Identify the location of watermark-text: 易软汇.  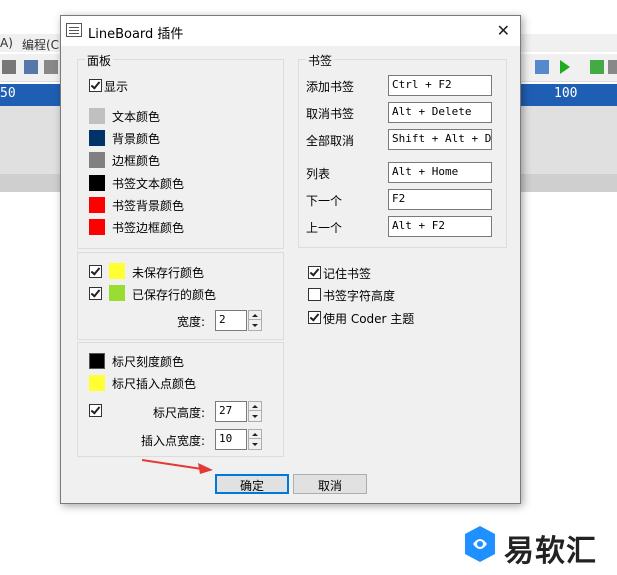
(550, 551).